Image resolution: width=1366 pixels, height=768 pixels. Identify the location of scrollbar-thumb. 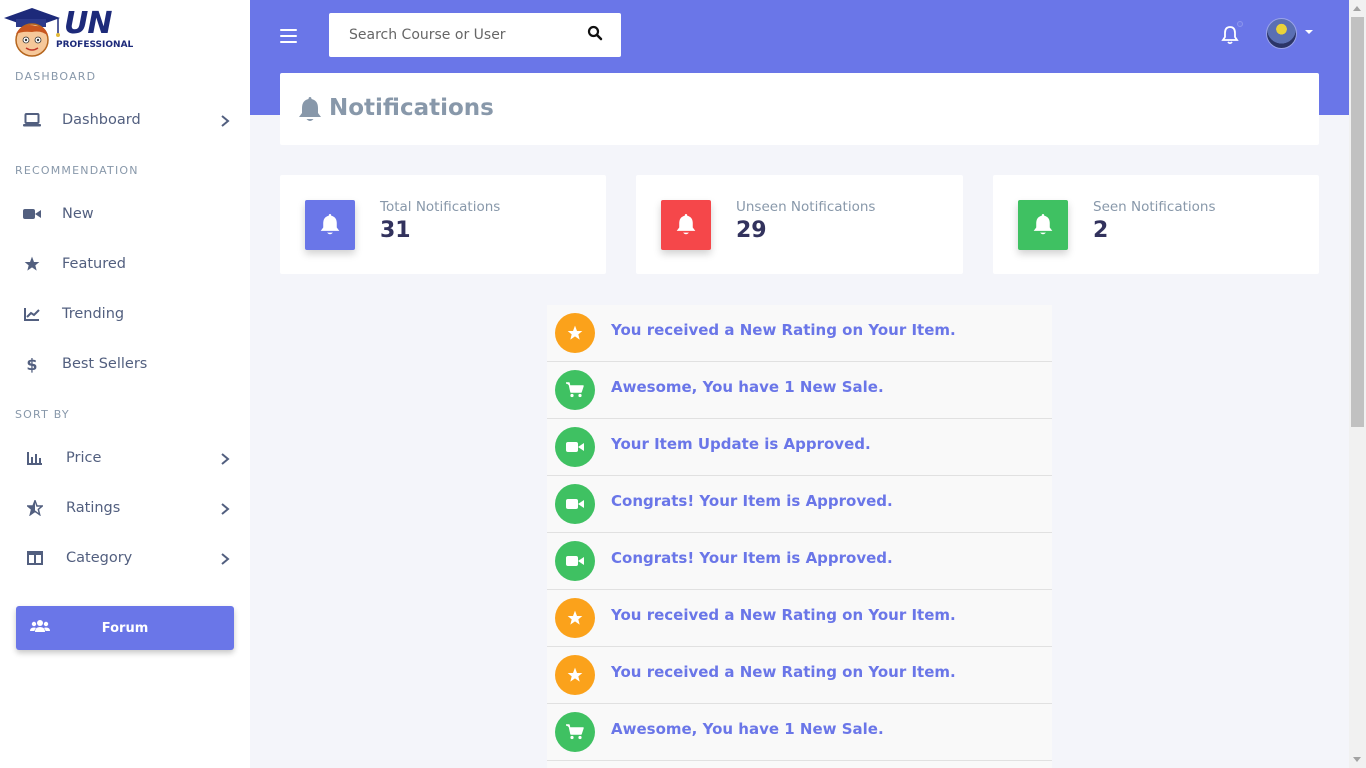
(1357, 222).